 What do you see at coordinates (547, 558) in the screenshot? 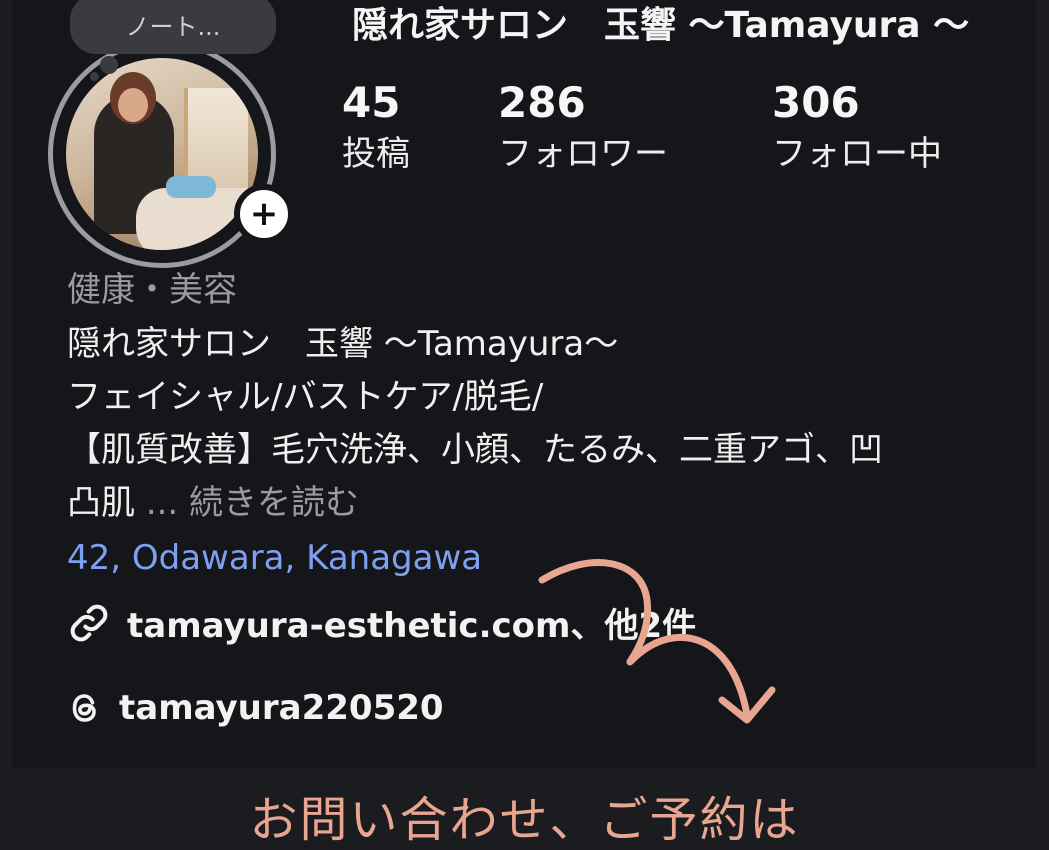
I see `location-link: 42, Odawara, Kanagawa` at bounding box center [547, 558].